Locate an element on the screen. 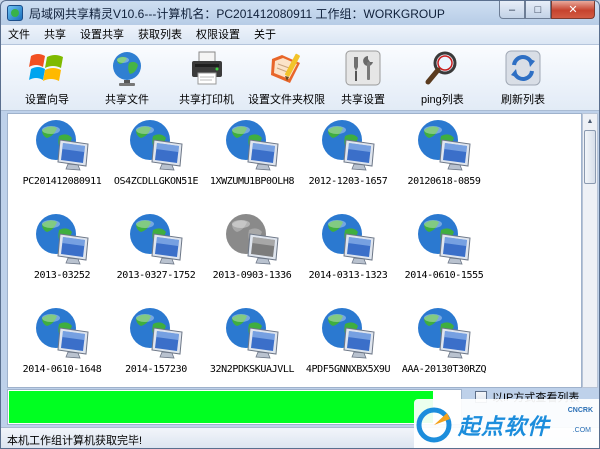 This screenshot has height=449, width=600. computer-item: 2013-0903-1336 is located at coordinates (252, 245).